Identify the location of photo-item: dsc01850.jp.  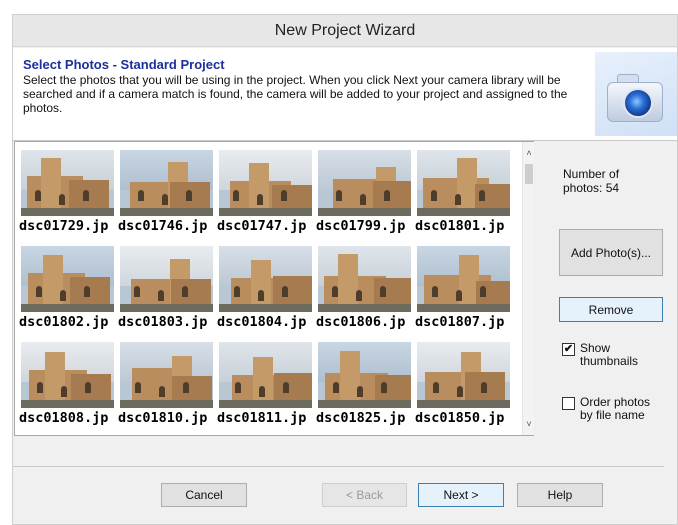
(464, 385).